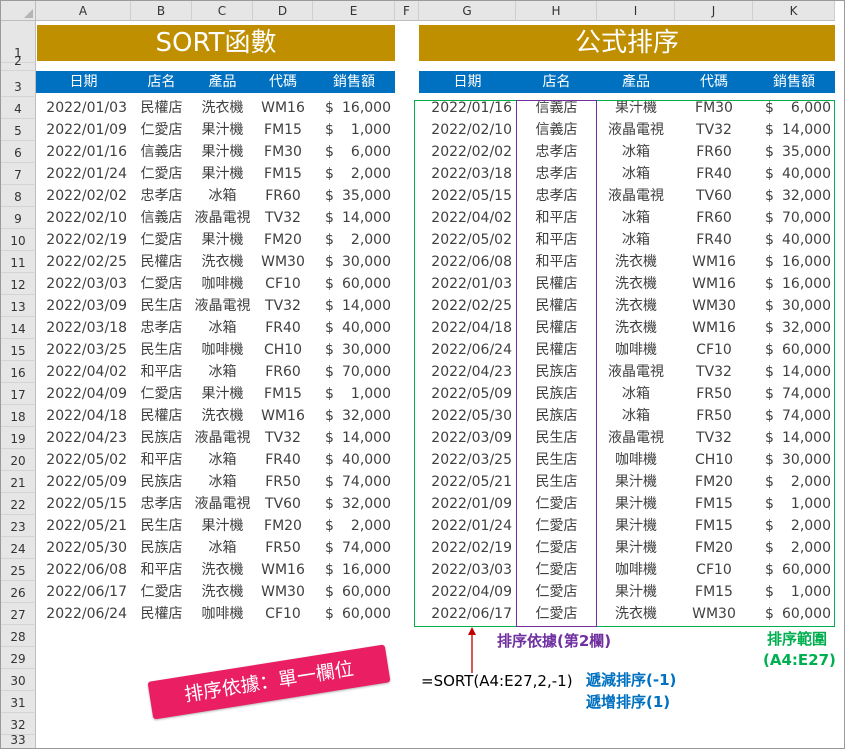 The image size is (845, 749). Describe the element at coordinates (83, 262) in the screenshot. I see `cell-date: 2022/02/25` at that location.